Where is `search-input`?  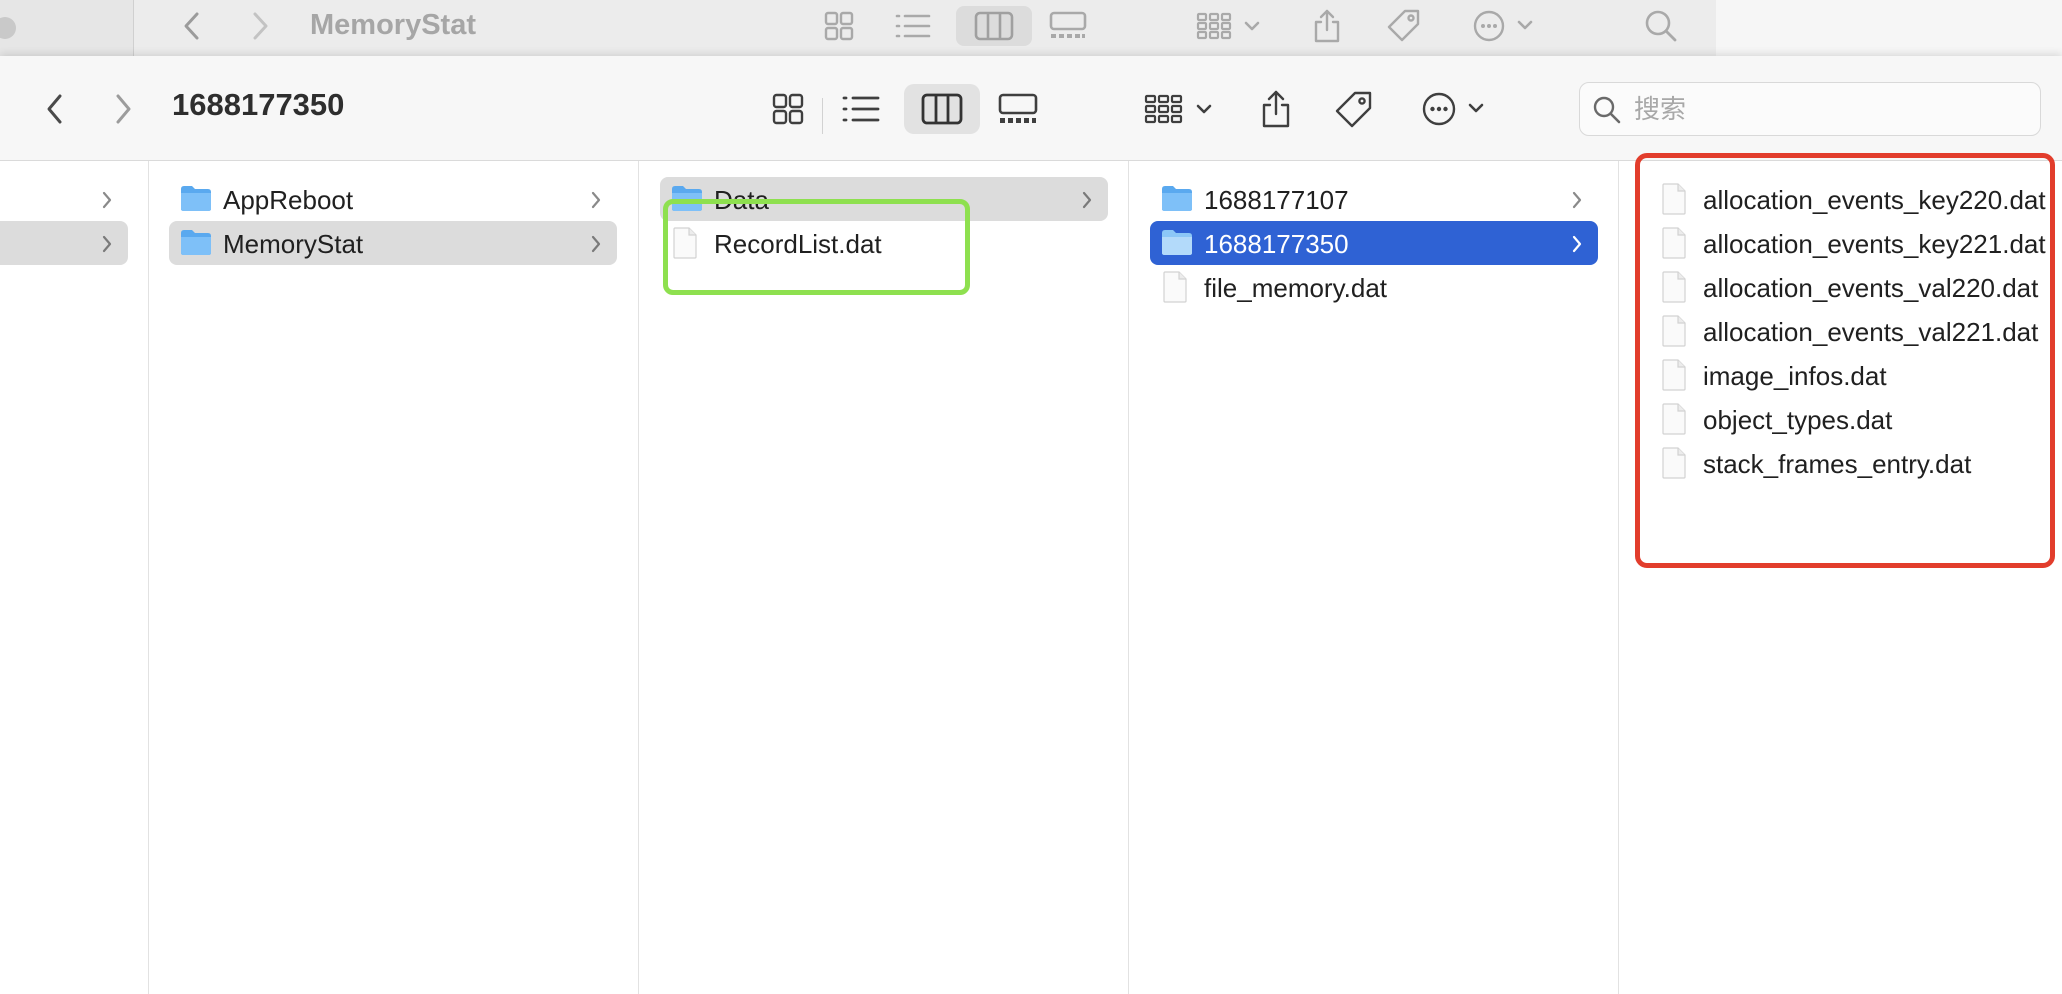
search-input is located at coordinates (1832, 110).